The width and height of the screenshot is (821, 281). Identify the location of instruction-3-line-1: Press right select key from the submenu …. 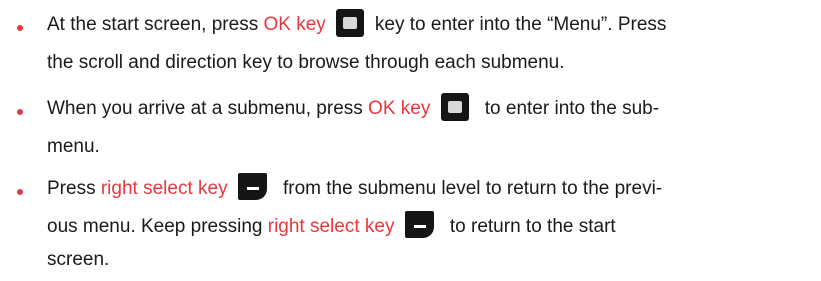
(355, 187).